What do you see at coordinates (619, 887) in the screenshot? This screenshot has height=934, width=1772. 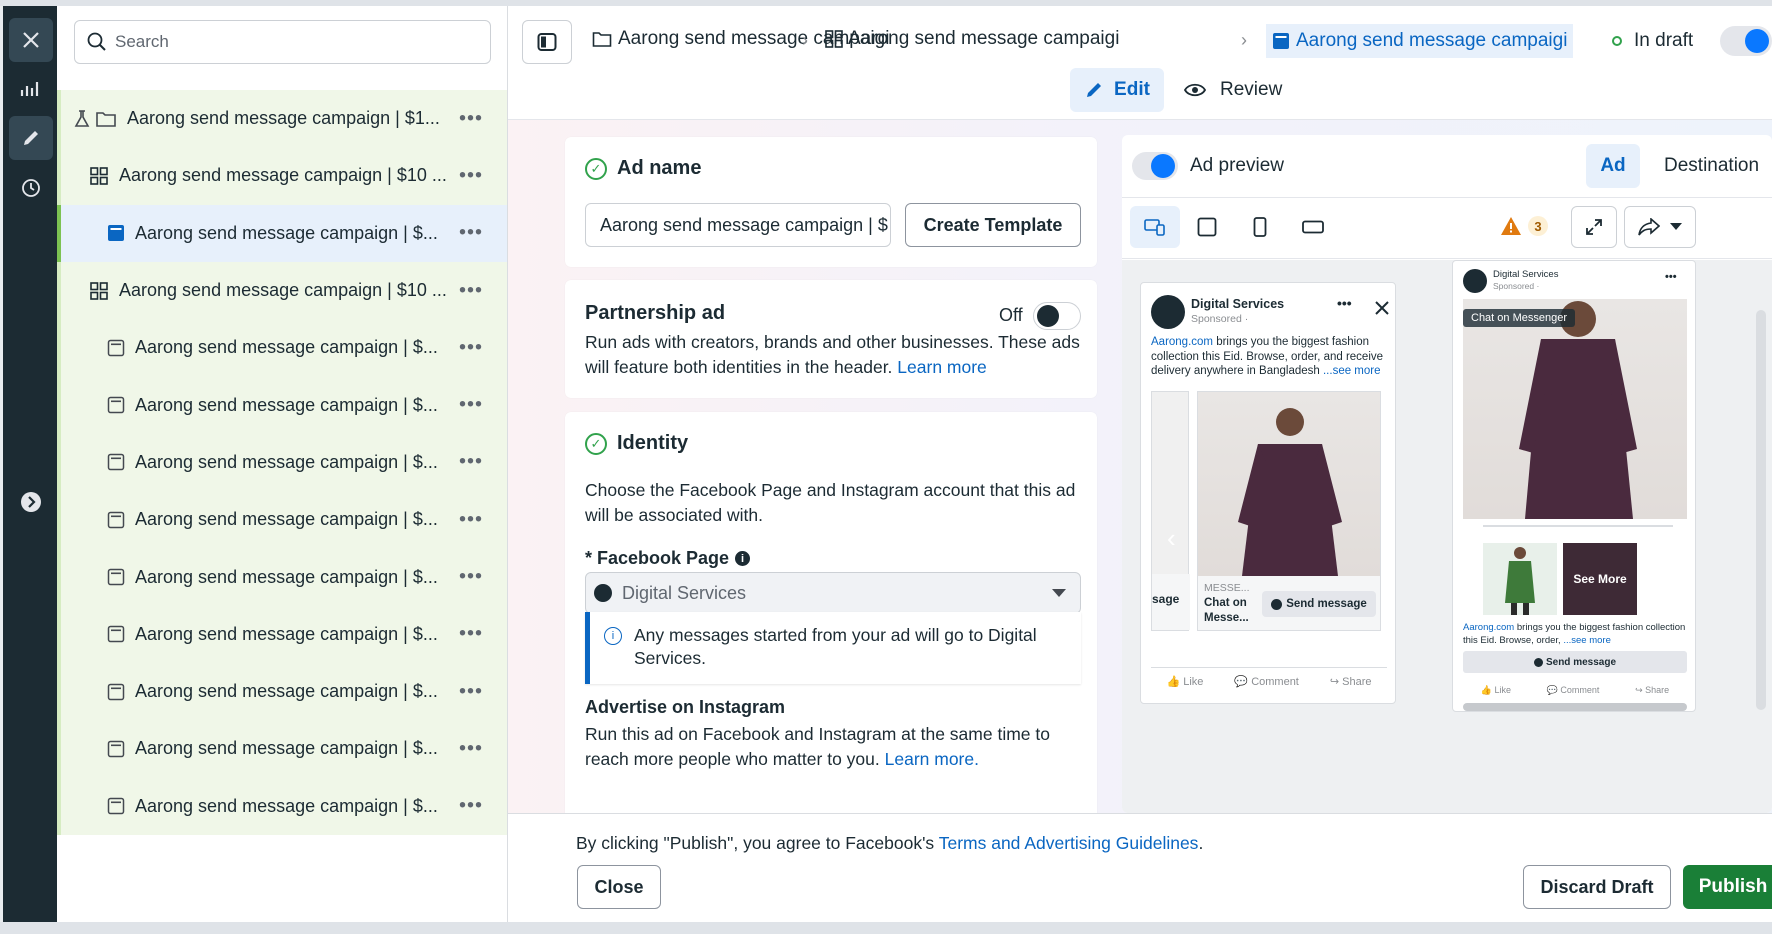 I see `close-button: Close` at bounding box center [619, 887].